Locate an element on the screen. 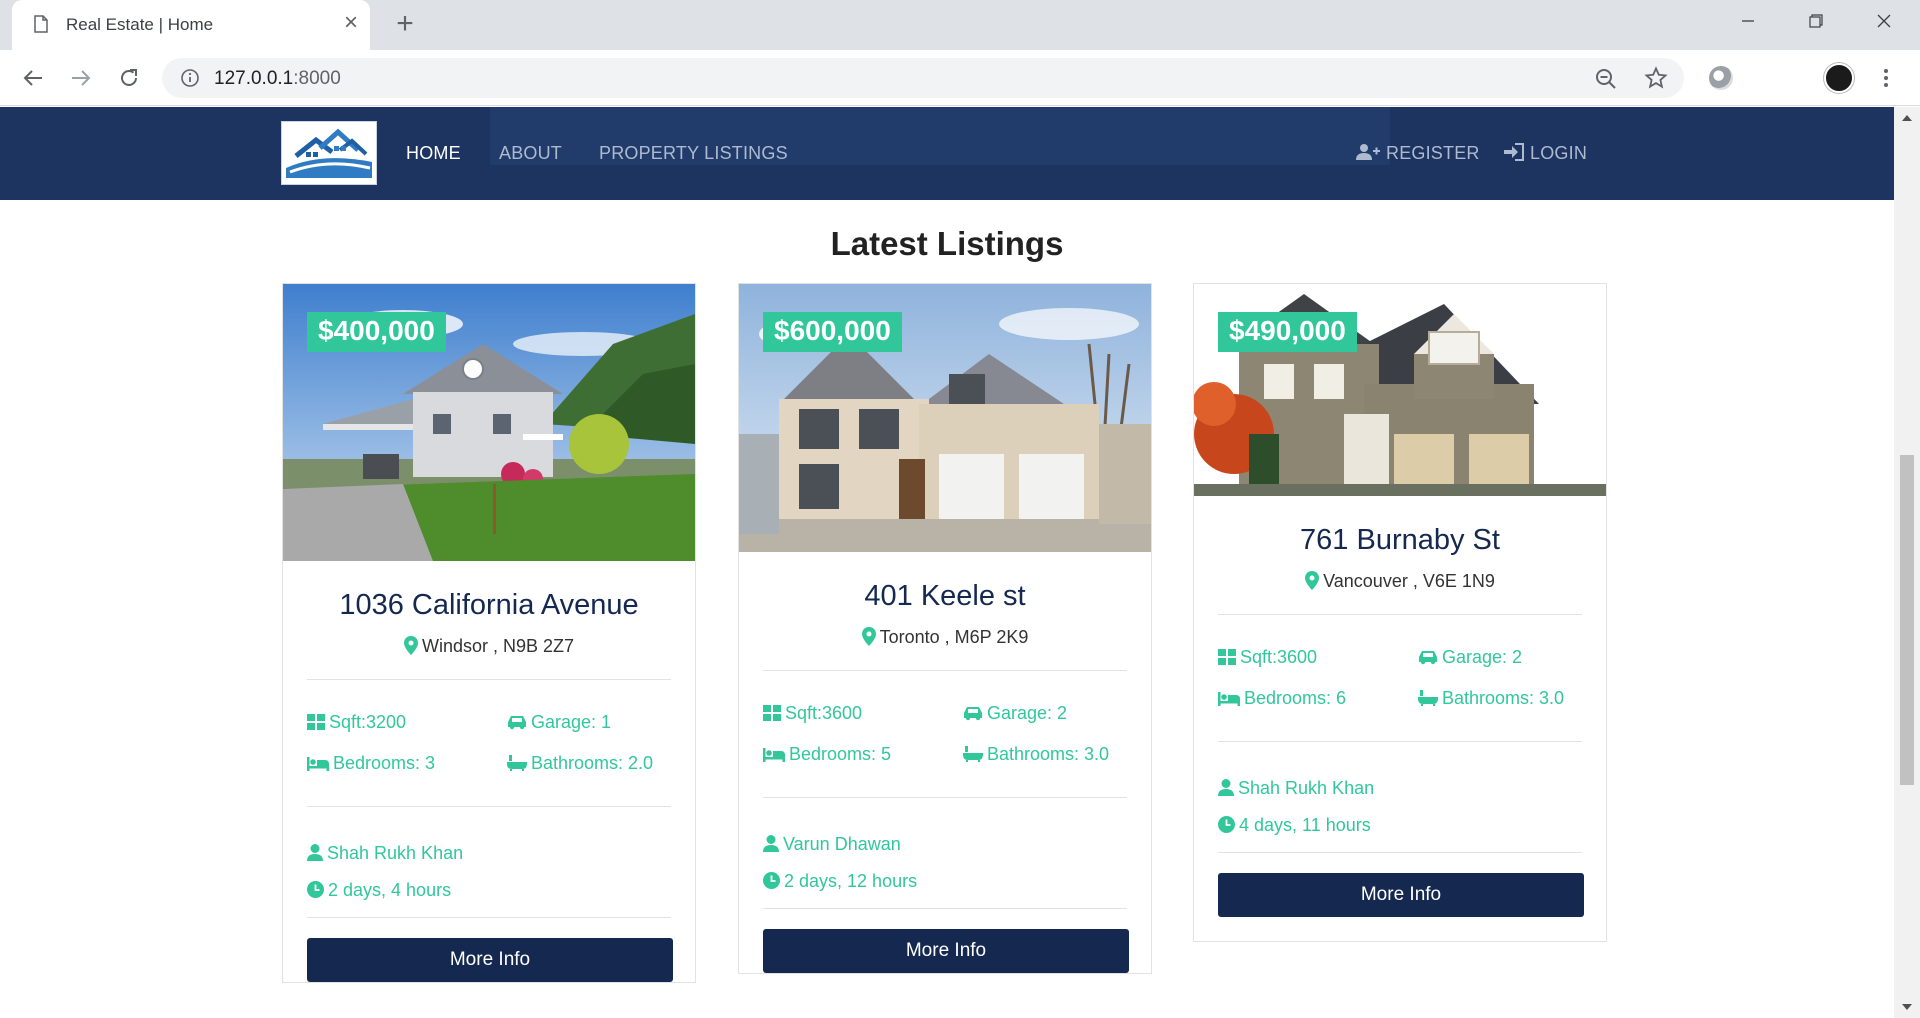  scrollbar-thumb is located at coordinates (1907, 620).